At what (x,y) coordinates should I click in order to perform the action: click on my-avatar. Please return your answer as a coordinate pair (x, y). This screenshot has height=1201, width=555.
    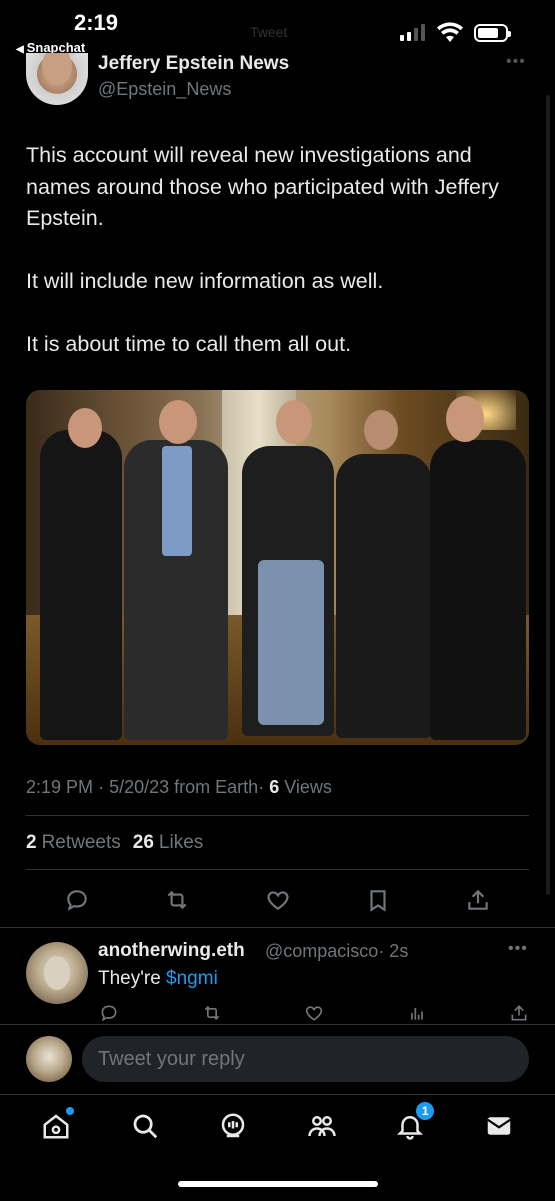
    Looking at the image, I should click on (49, 1059).